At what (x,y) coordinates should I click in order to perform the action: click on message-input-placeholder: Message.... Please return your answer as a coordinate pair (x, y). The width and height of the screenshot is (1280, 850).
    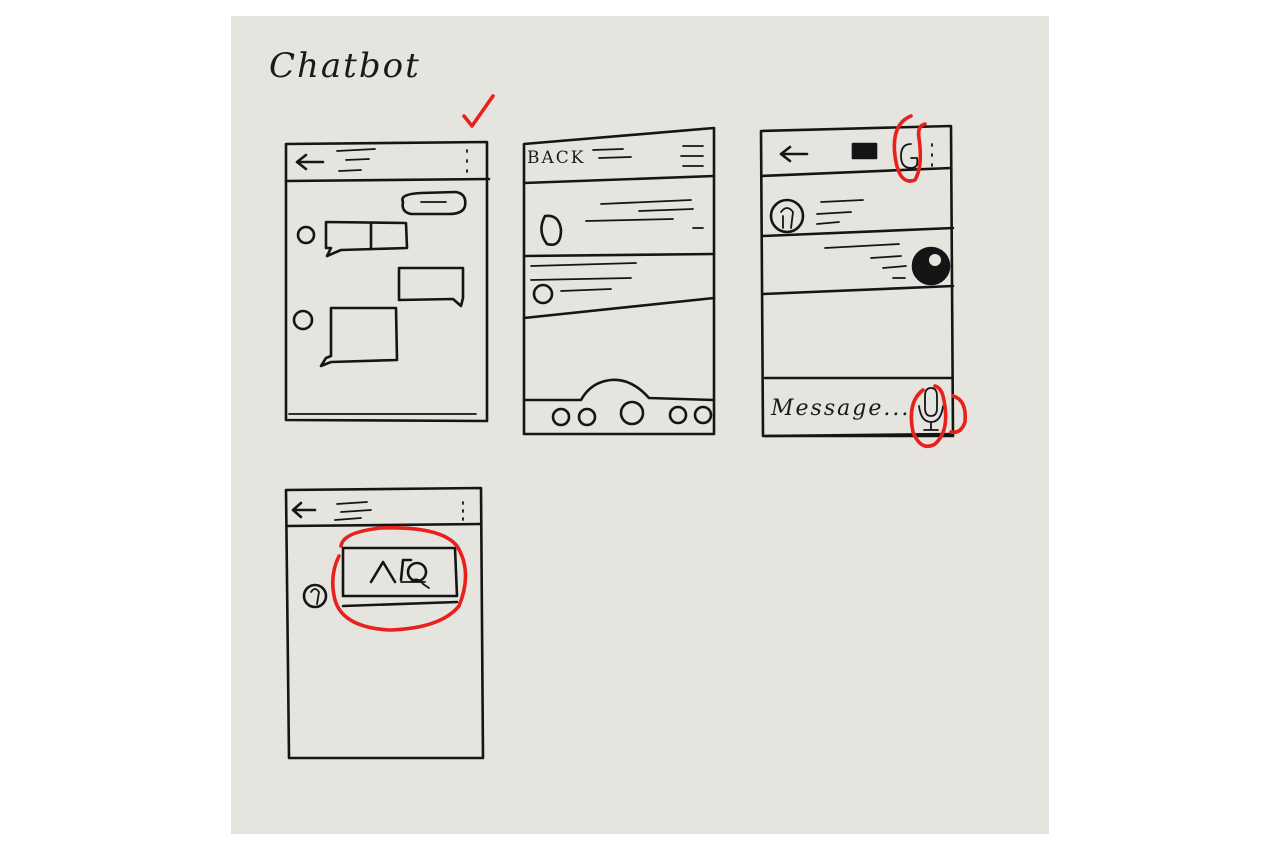
    Looking at the image, I should click on (841, 408).